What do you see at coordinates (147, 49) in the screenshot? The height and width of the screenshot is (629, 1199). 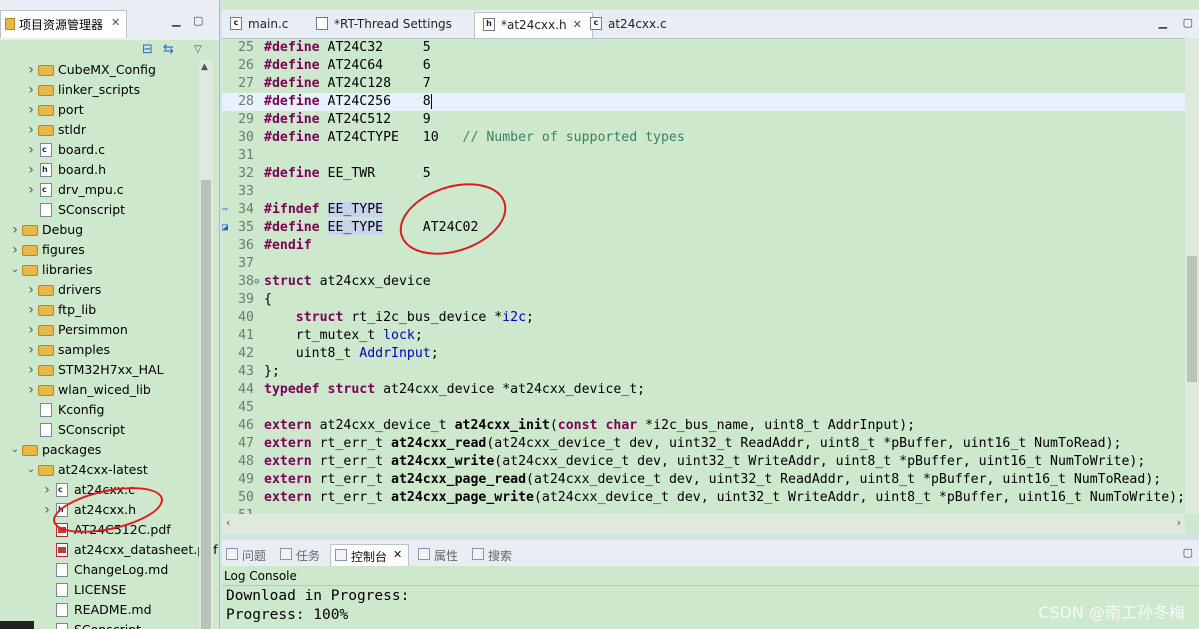 I see `collapse-all-icon: ⊟` at bounding box center [147, 49].